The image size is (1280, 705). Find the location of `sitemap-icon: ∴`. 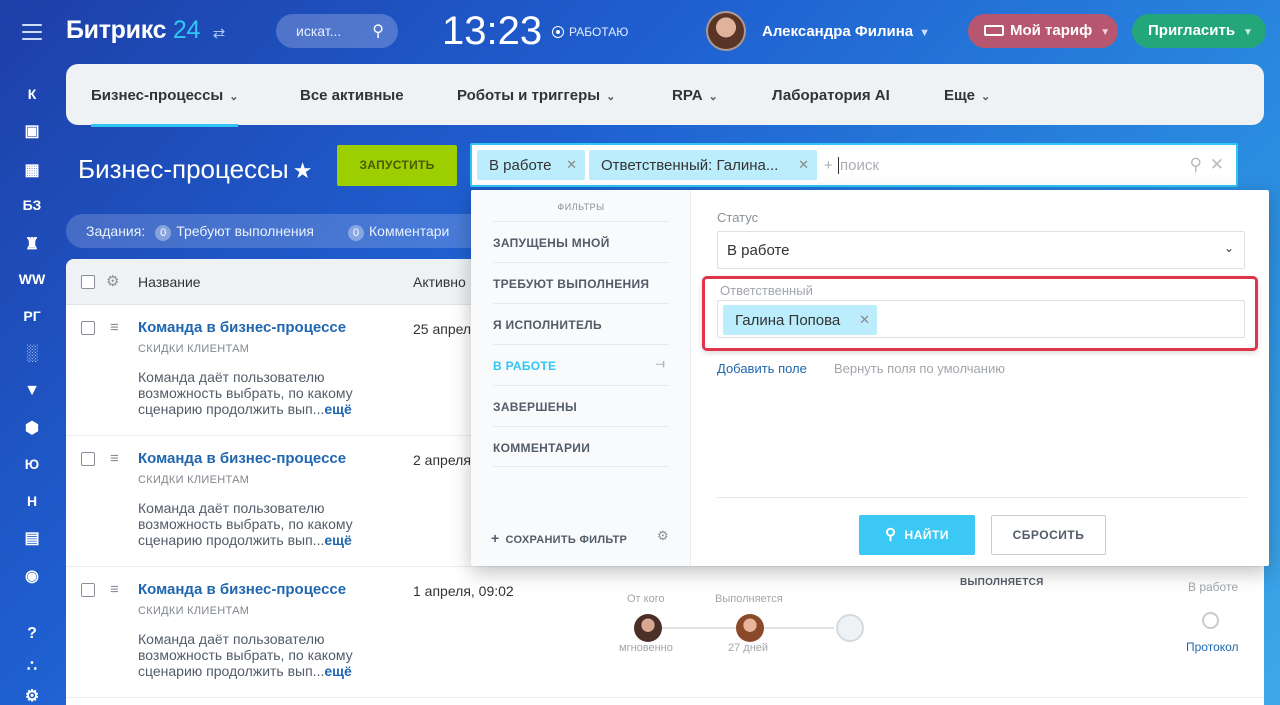

sitemap-icon: ∴ is located at coordinates (32, 666).